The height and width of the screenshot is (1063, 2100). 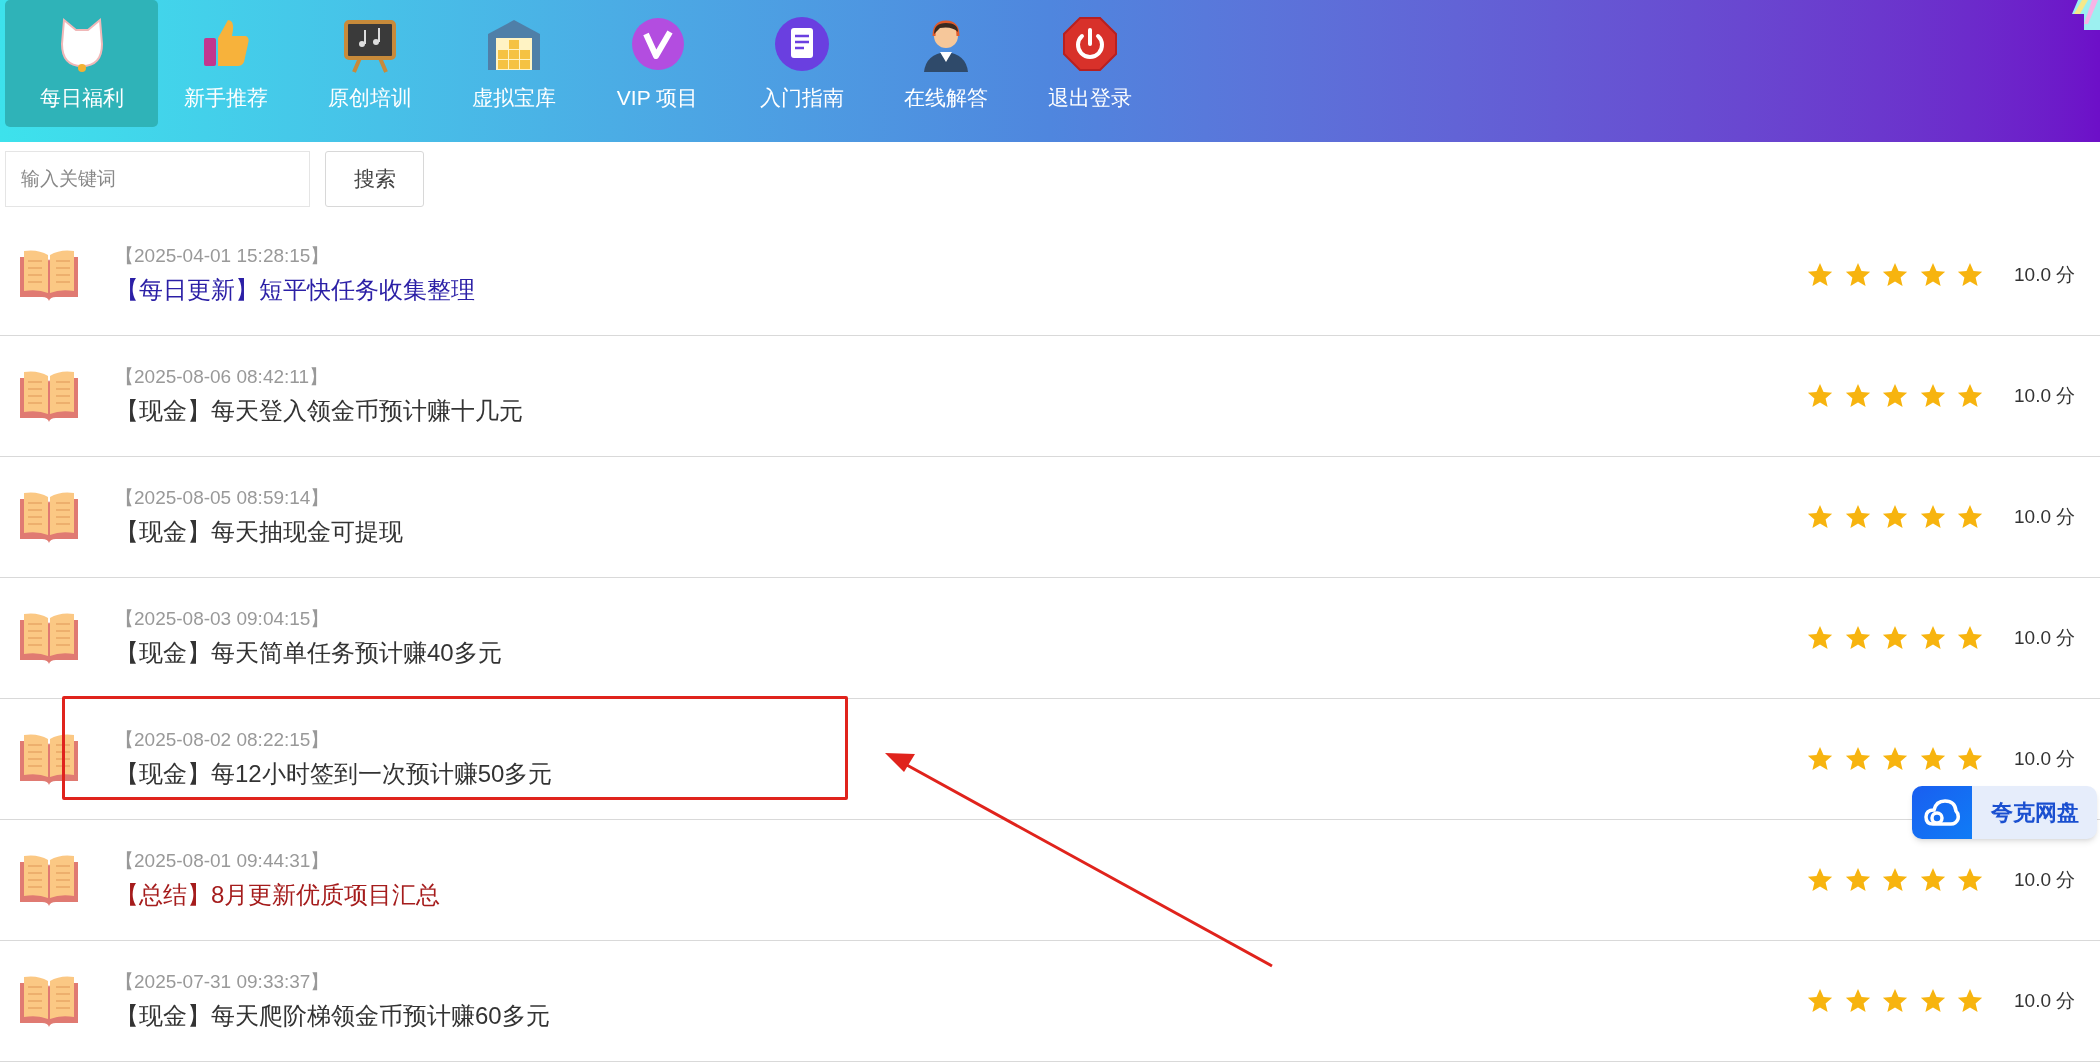 I want to click on article-title-link: 【现金】每天登入领金币预计赚十几元, so click(x=319, y=411).